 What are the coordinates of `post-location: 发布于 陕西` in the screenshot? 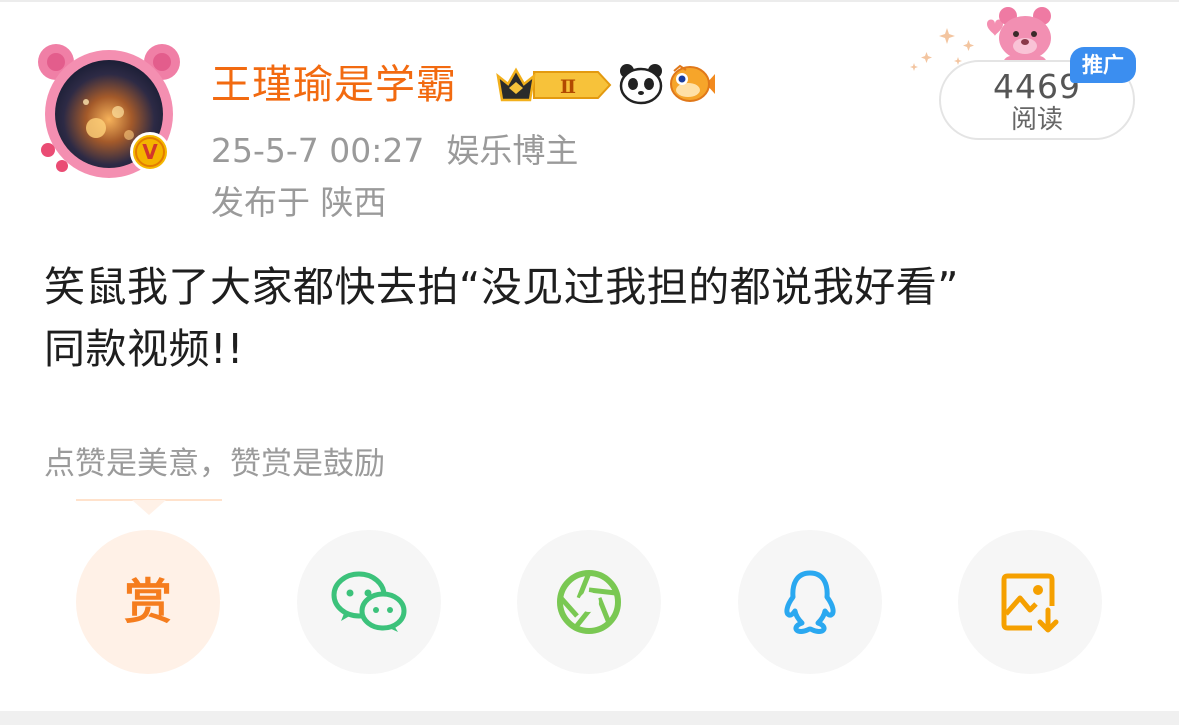 It's located at (299, 202).